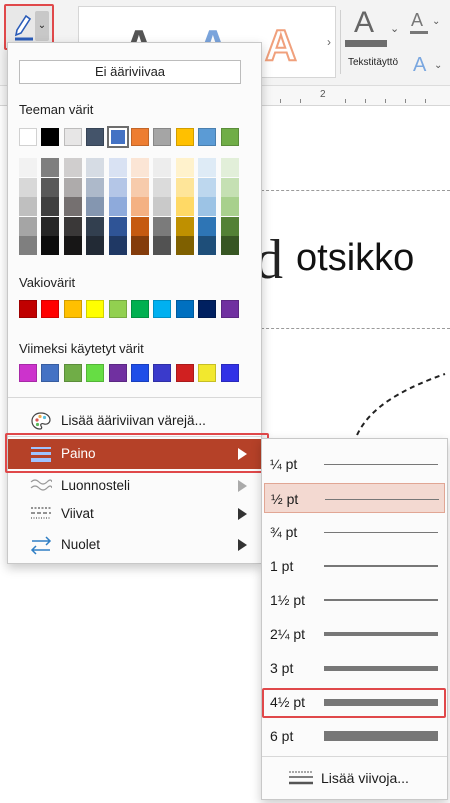  What do you see at coordinates (373, 62) in the screenshot?
I see `text-fill-label: Tekstitäyttö` at bounding box center [373, 62].